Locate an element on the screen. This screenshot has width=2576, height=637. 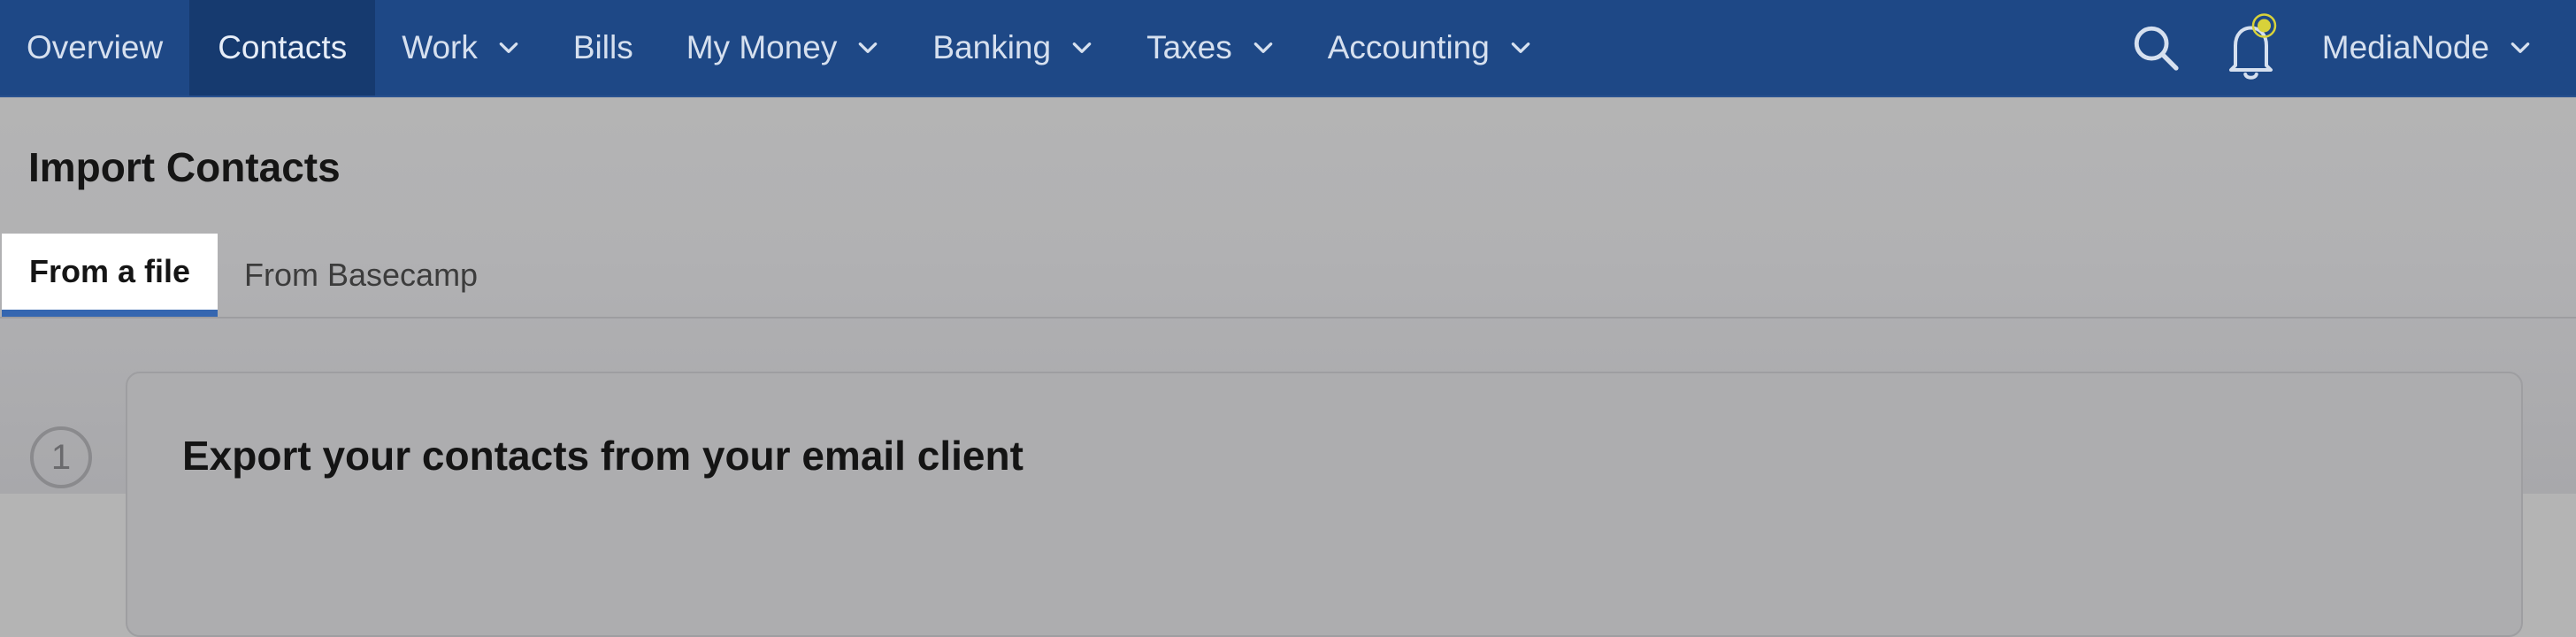
nav-accounting: Accounting is located at coordinates (1430, 48).